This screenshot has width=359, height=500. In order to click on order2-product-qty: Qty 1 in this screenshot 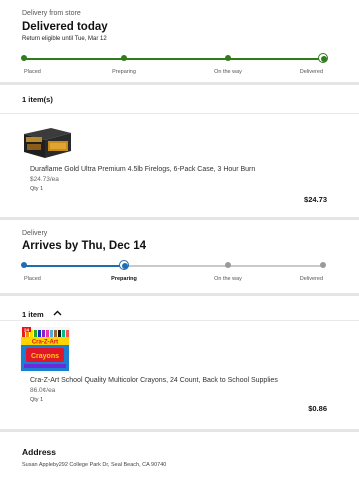, I will do `click(37, 400)`.